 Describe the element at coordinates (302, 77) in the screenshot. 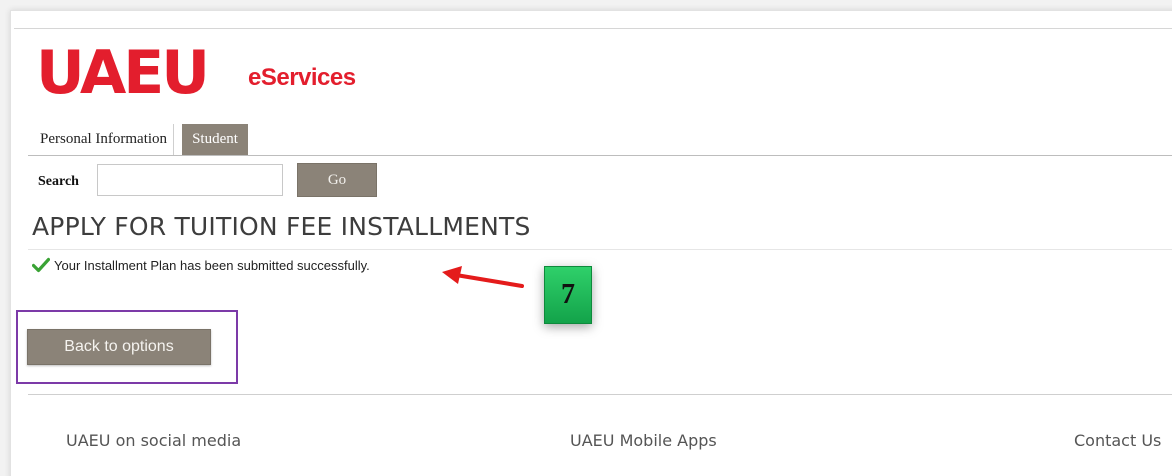

I see `eservices-title: eServices` at that location.